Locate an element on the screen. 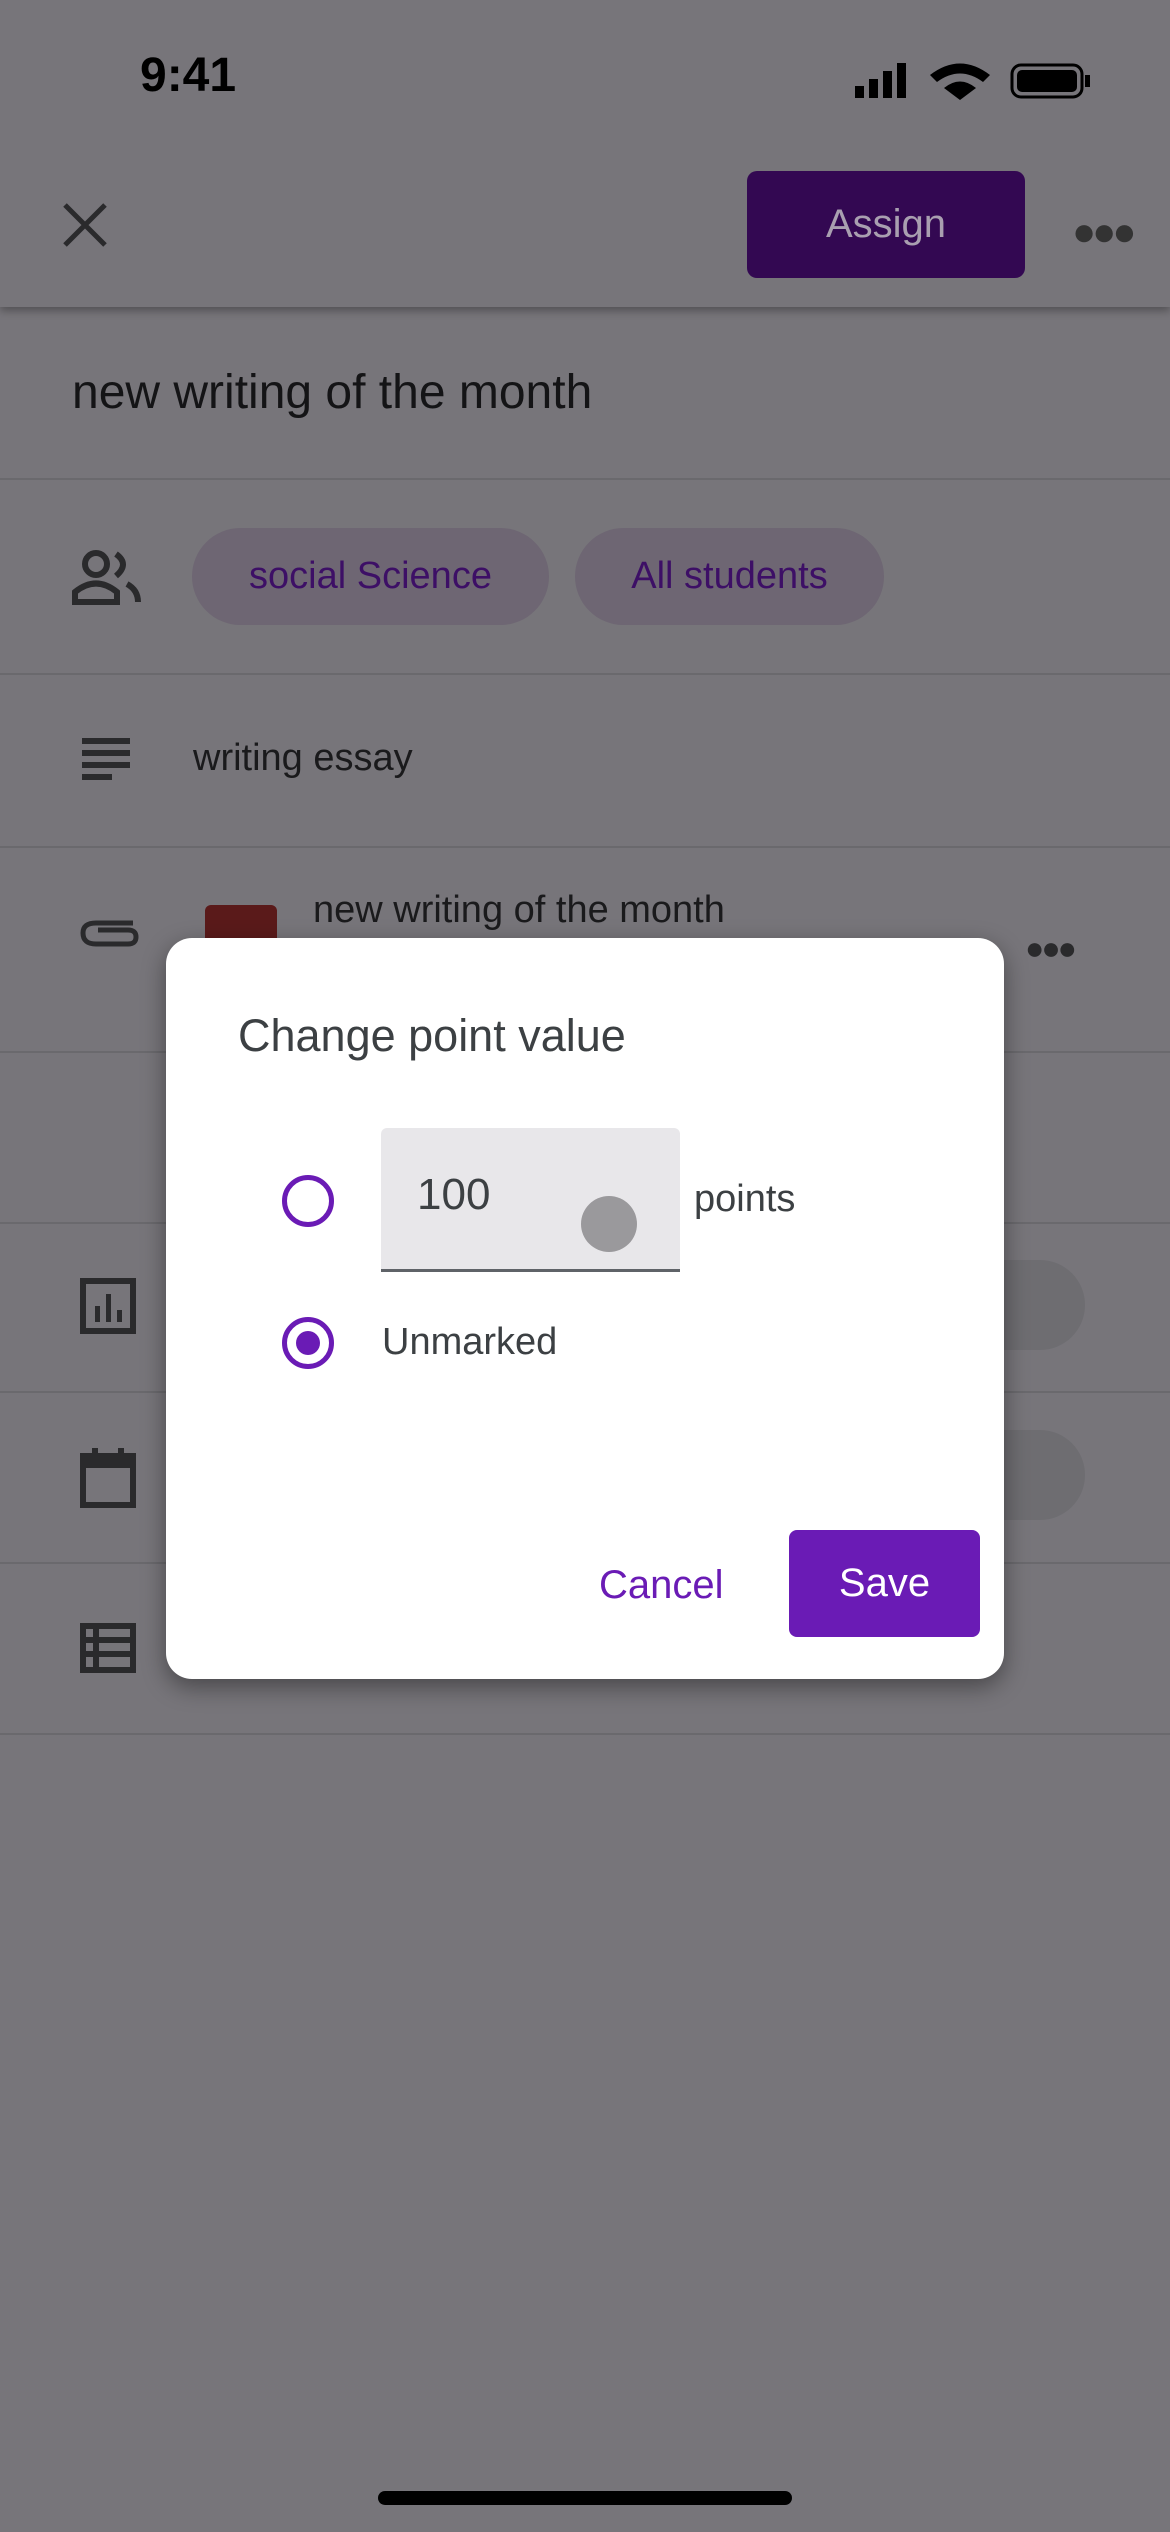  grade-category-icon is located at coordinates (108, 1308).